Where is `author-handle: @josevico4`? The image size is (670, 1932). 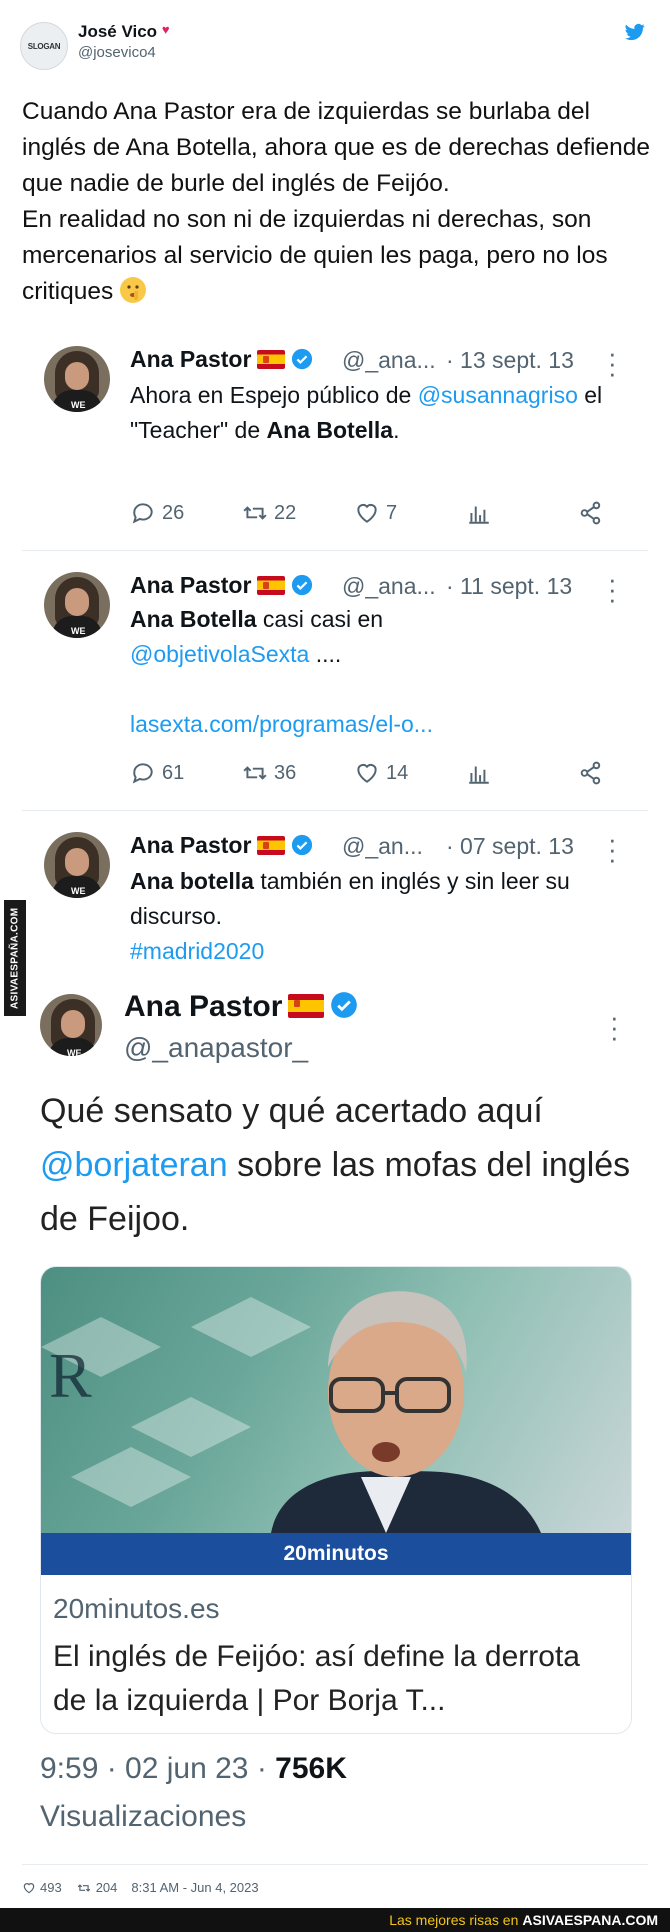
author-handle: @josevico4 is located at coordinates (117, 52).